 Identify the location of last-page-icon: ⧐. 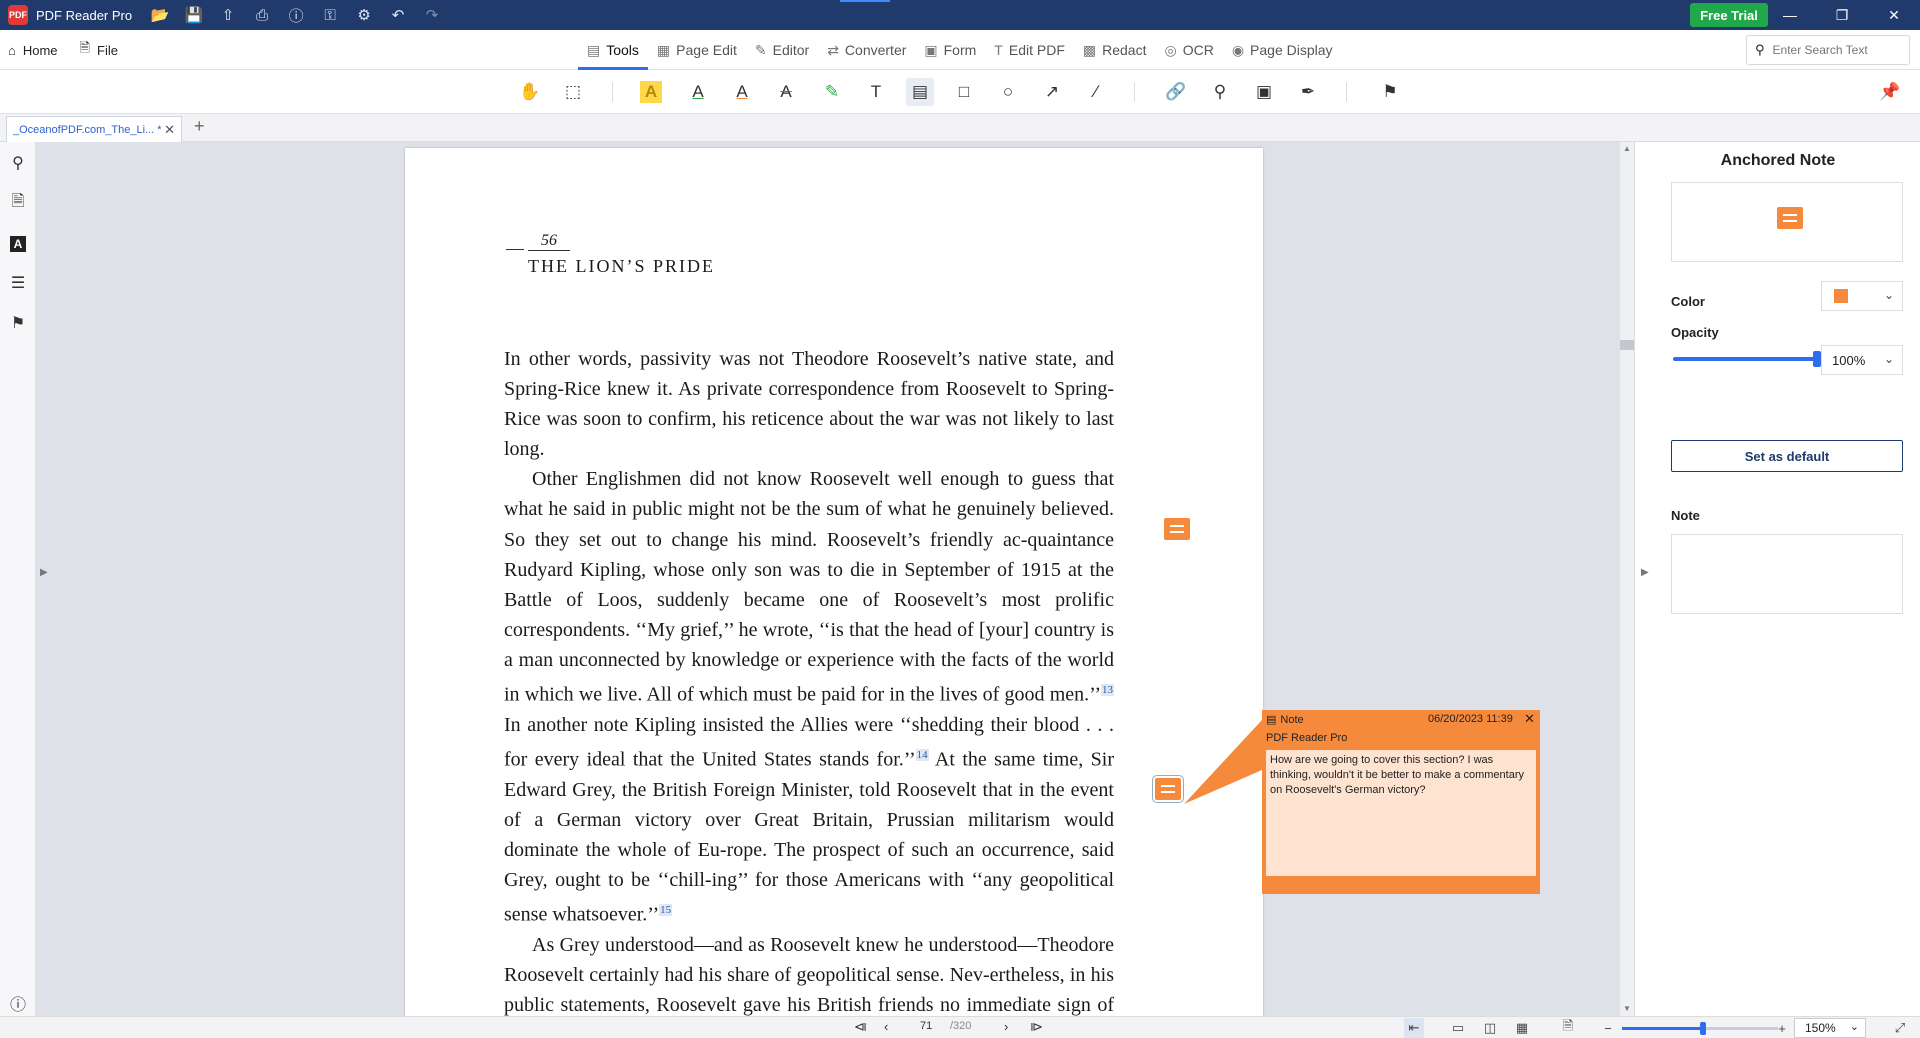
(1036, 1027).